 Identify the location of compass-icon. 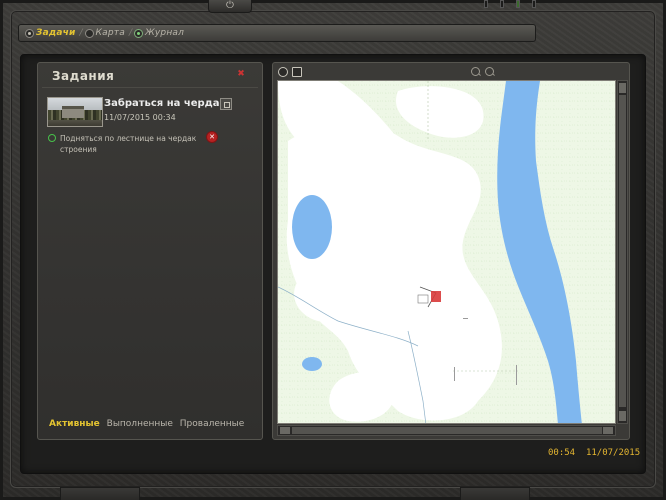
(283, 72).